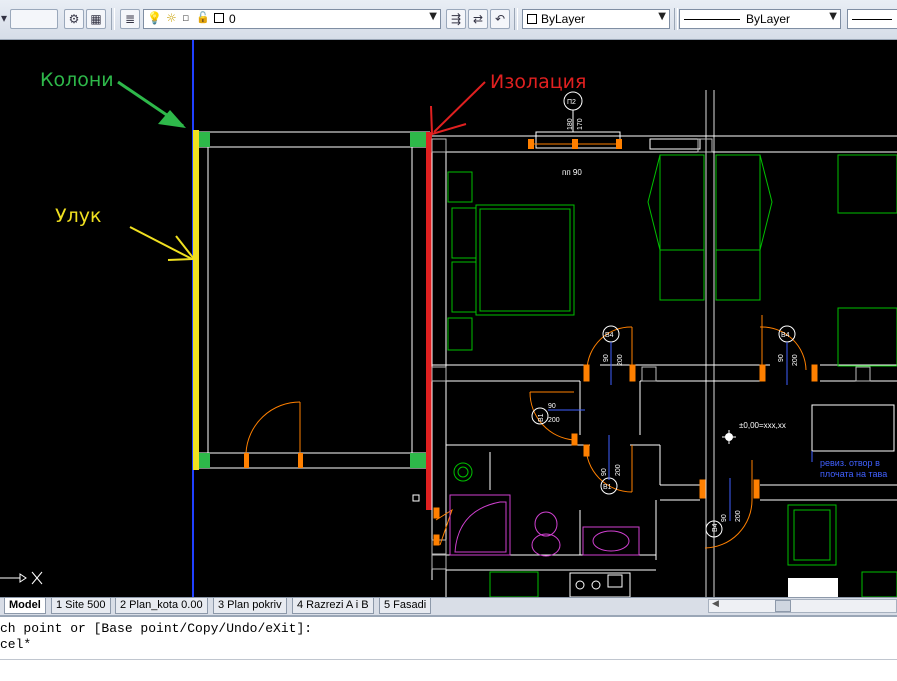 The height and width of the screenshot is (681, 897). Describe the element at coordinates (273, 434) in the screenshot. I see `balcony-door` at that location.